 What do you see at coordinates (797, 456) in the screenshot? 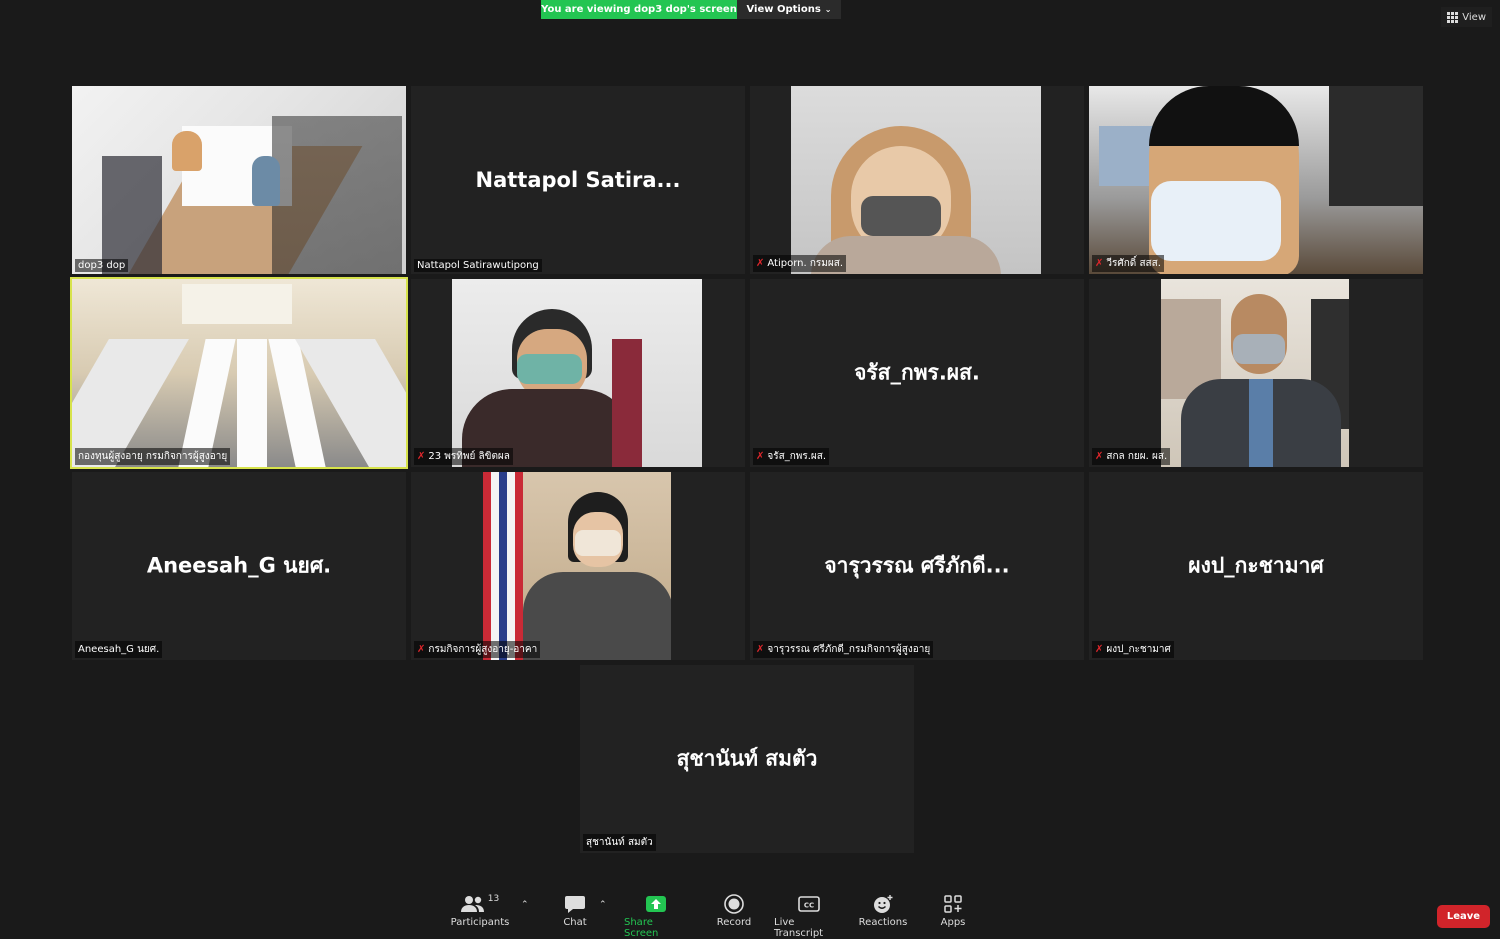
I see `name-text: จรัส_กพร.ผส.` at bounding box center [797, 456].